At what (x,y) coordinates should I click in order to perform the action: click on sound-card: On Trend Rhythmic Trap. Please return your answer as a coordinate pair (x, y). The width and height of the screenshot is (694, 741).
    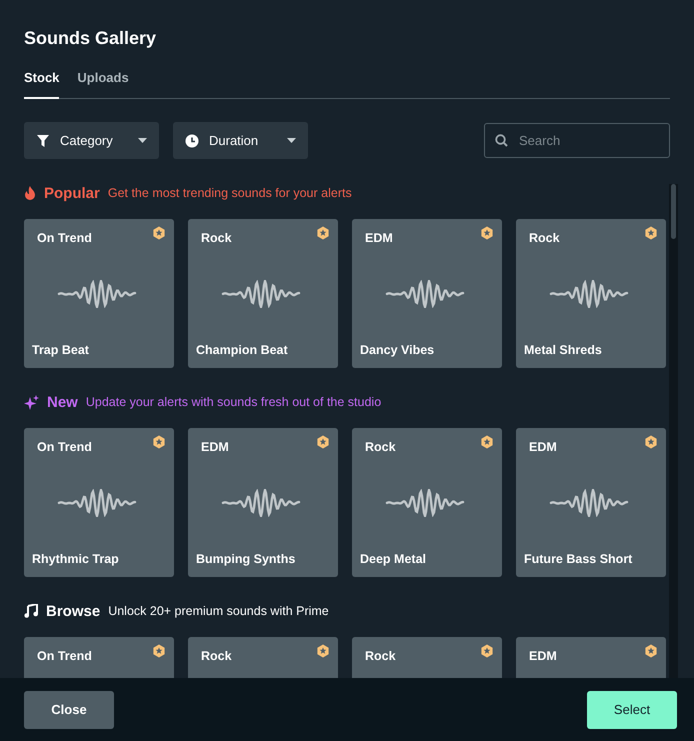
    Looking at the image, I should click on (99, 502).